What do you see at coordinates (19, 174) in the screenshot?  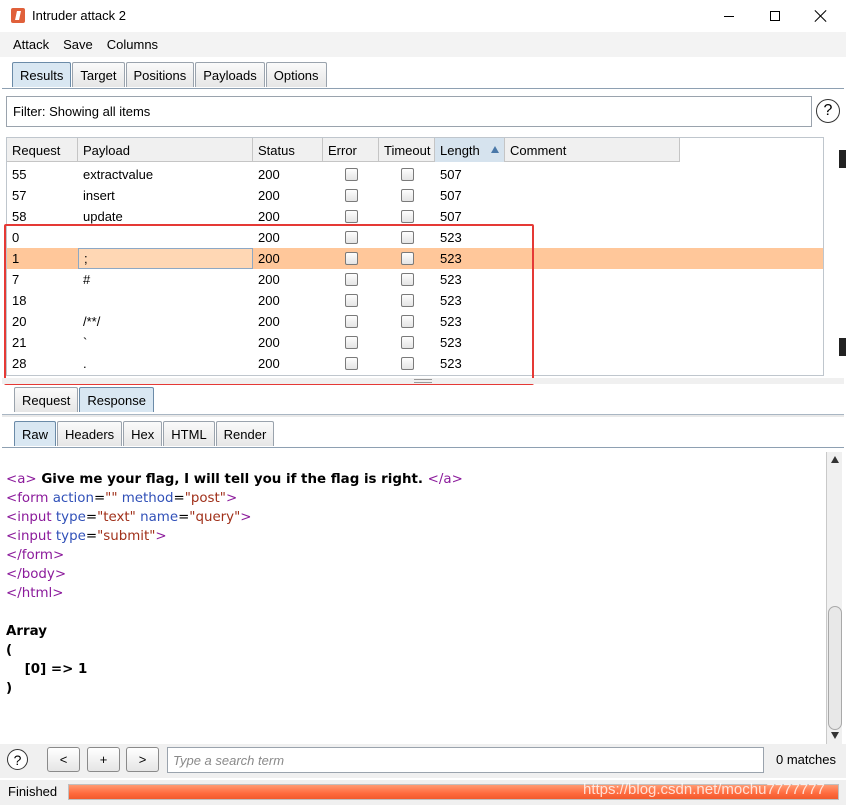 I see `cell-request: 55` at bounding box center [19, 174].